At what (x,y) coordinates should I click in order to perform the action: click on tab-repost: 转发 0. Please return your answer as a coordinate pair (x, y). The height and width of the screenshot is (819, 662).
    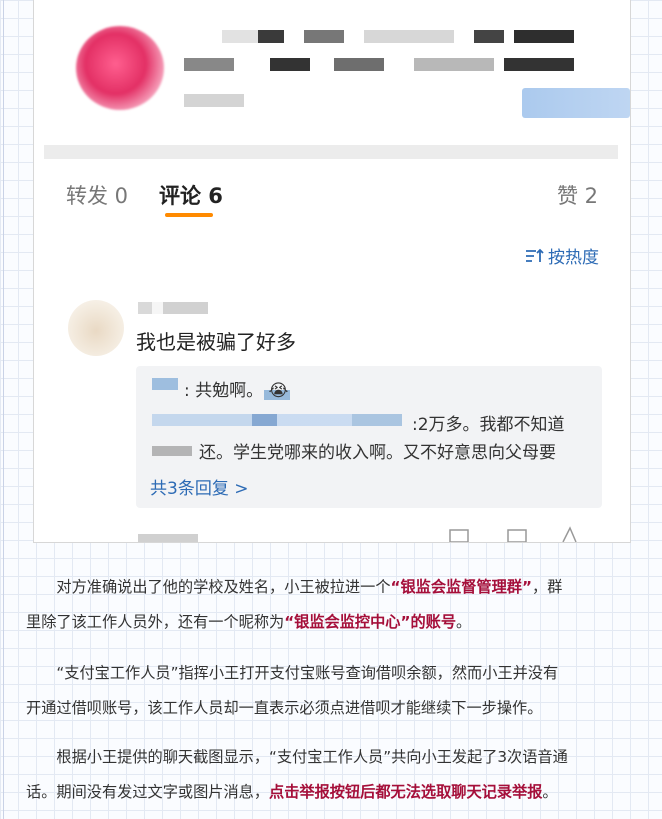
    Looking at the image, I should click on (97, 195).